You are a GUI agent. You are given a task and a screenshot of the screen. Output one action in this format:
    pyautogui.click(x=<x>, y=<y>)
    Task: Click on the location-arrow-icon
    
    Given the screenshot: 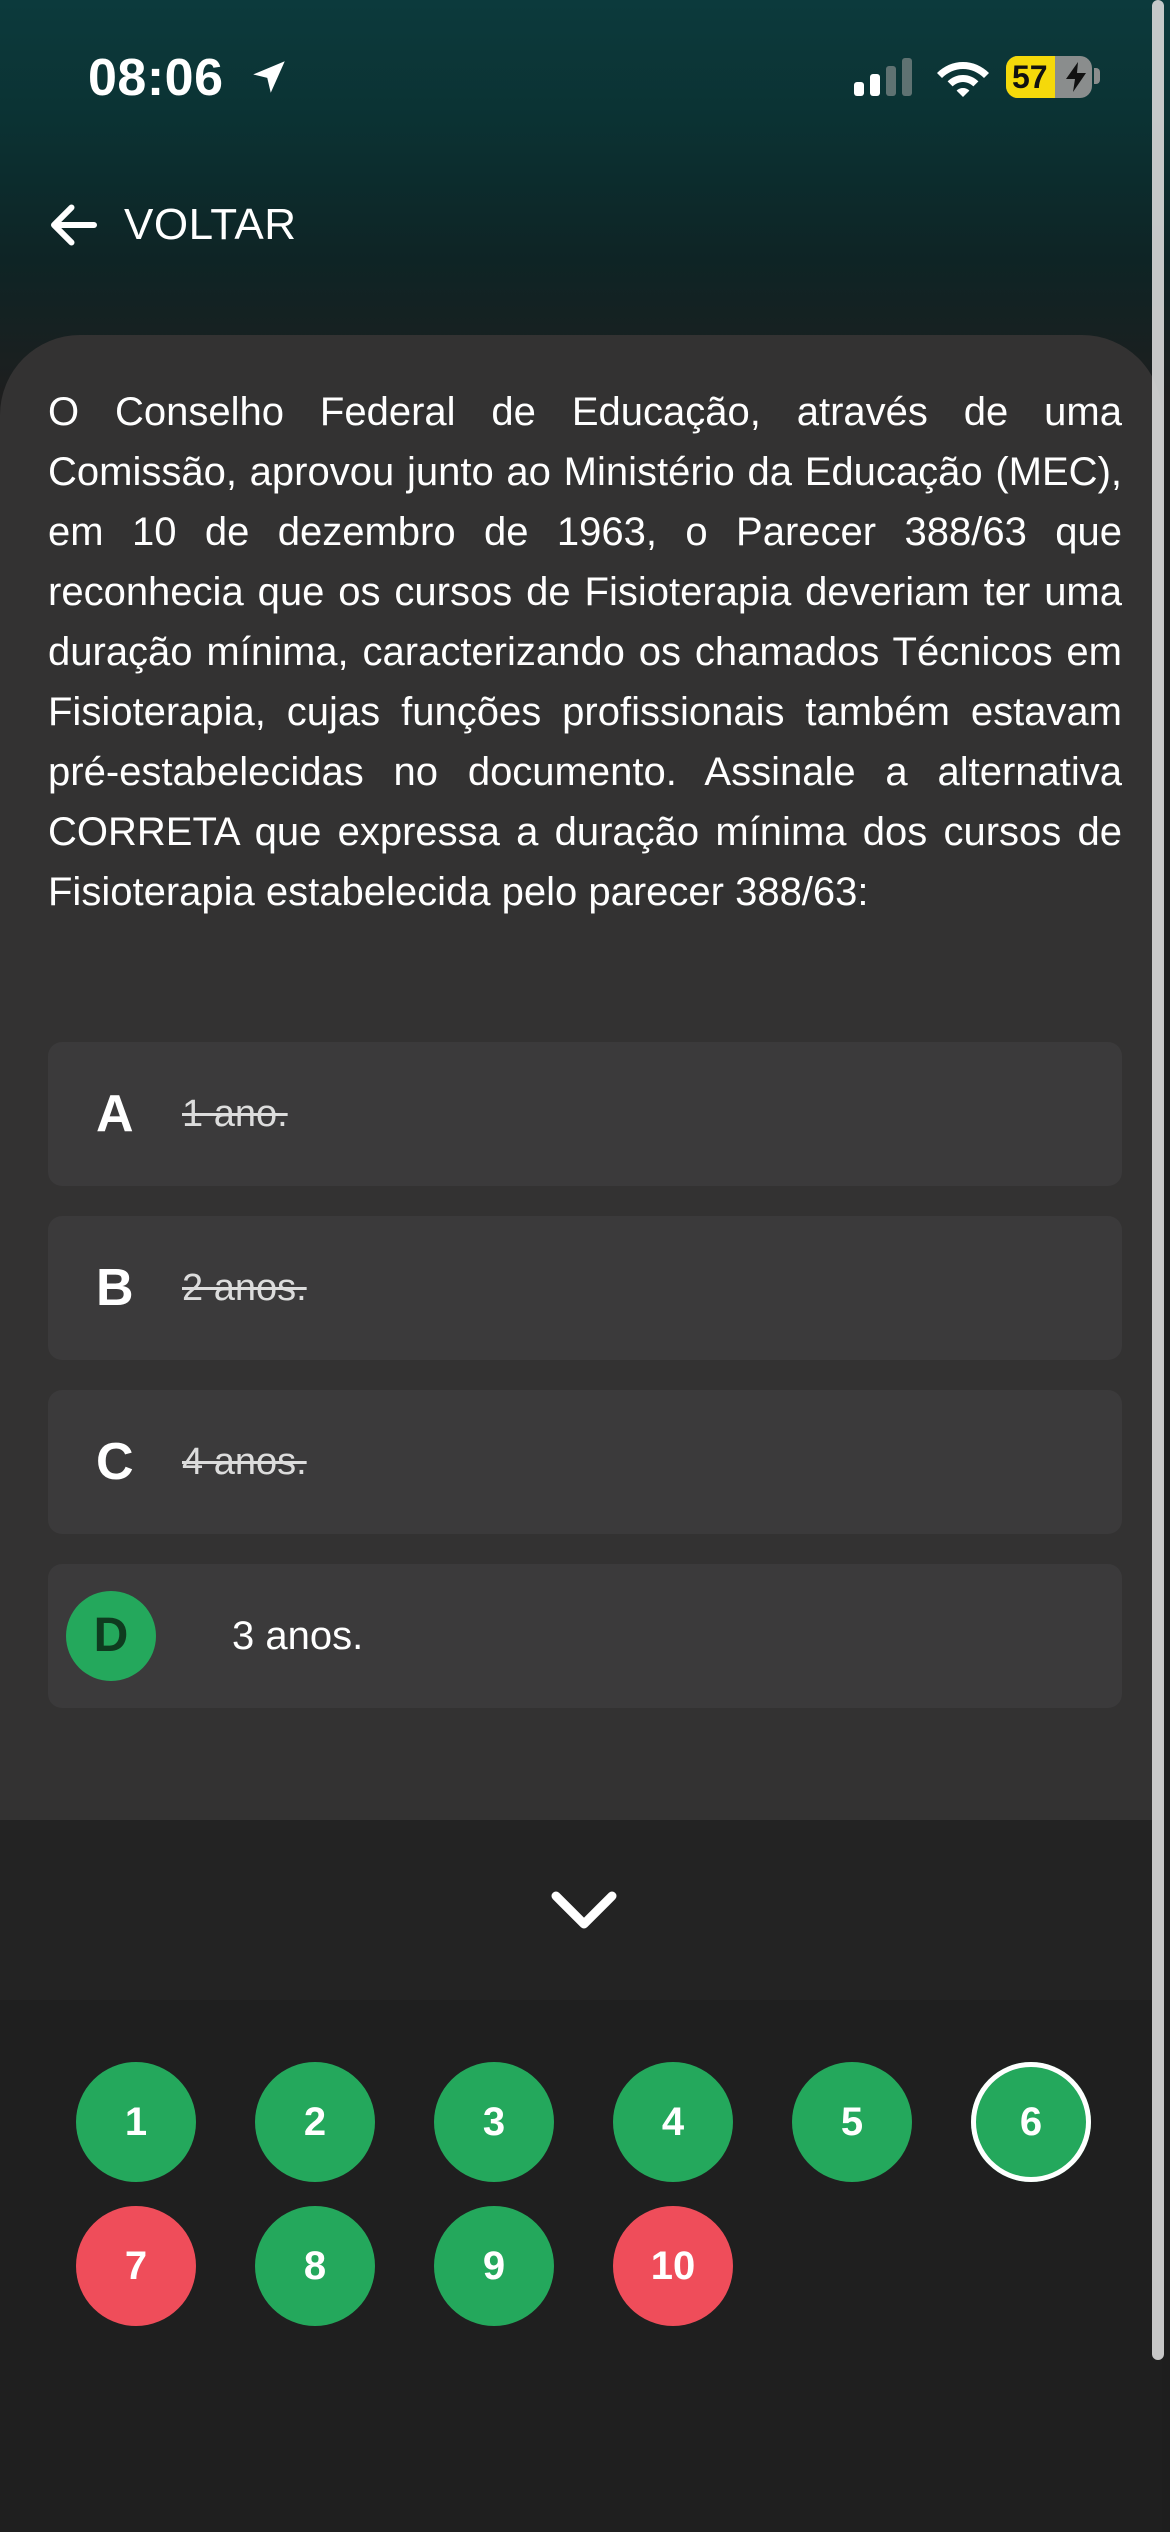 What is the action you would take?
    pyautogui.click(x=269, y=77)
    